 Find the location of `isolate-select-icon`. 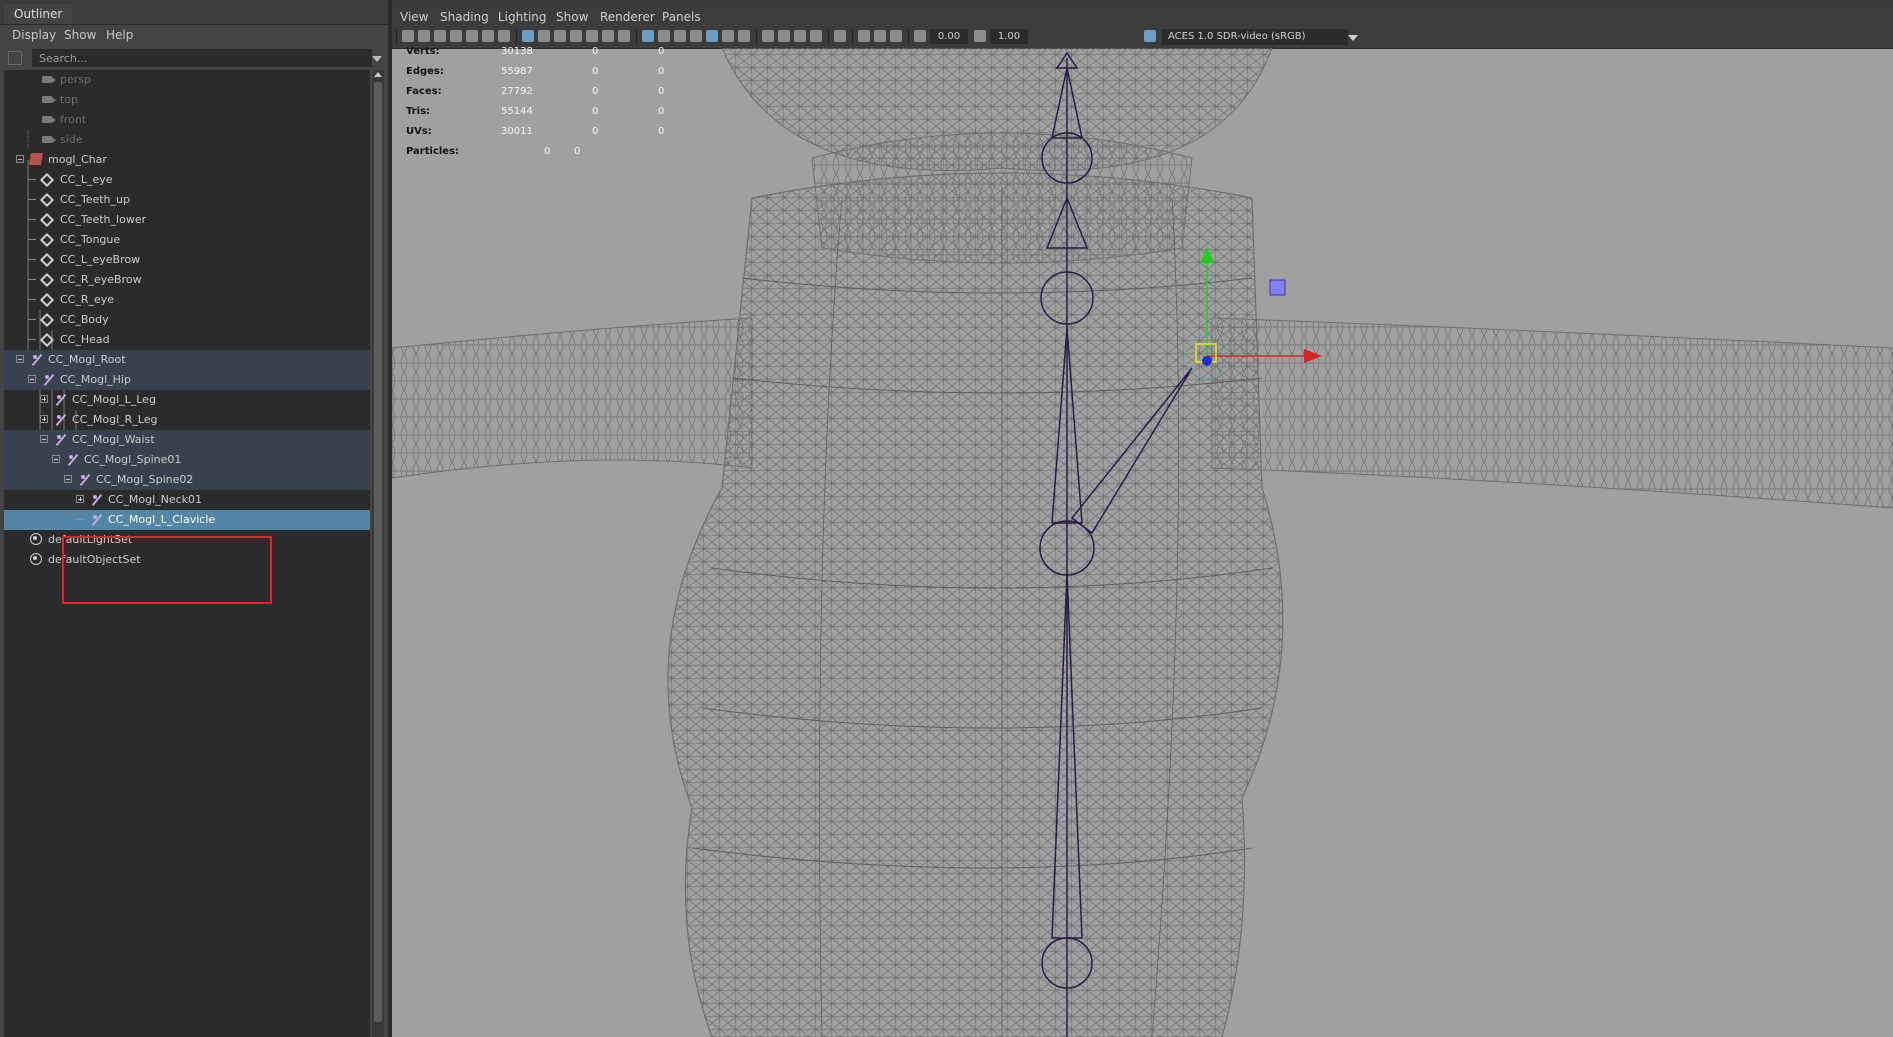

isolate-select-icon is located at coordinates (840, 36).